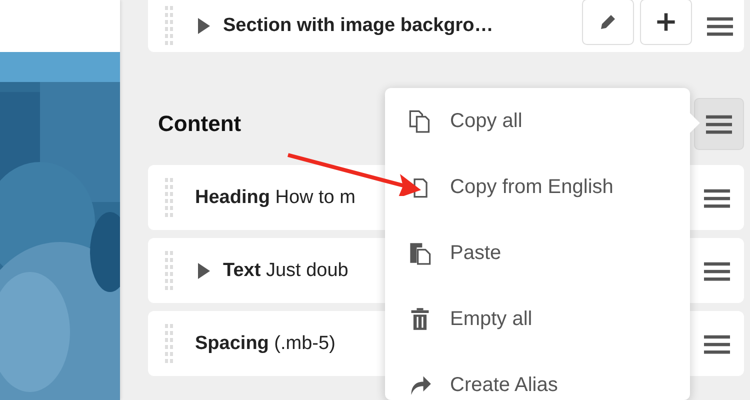 The width and height of the screenshot is (750, 400). I want to click on block-label: Heading How to m, so click(275, 197).